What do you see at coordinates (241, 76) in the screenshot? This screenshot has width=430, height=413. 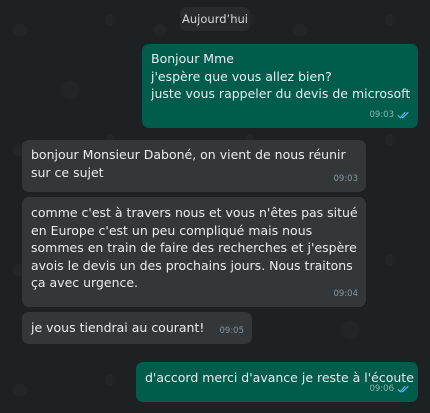 I see `message-text-line: j'espère que vous allez bien?` at bounding box center [241, 76].